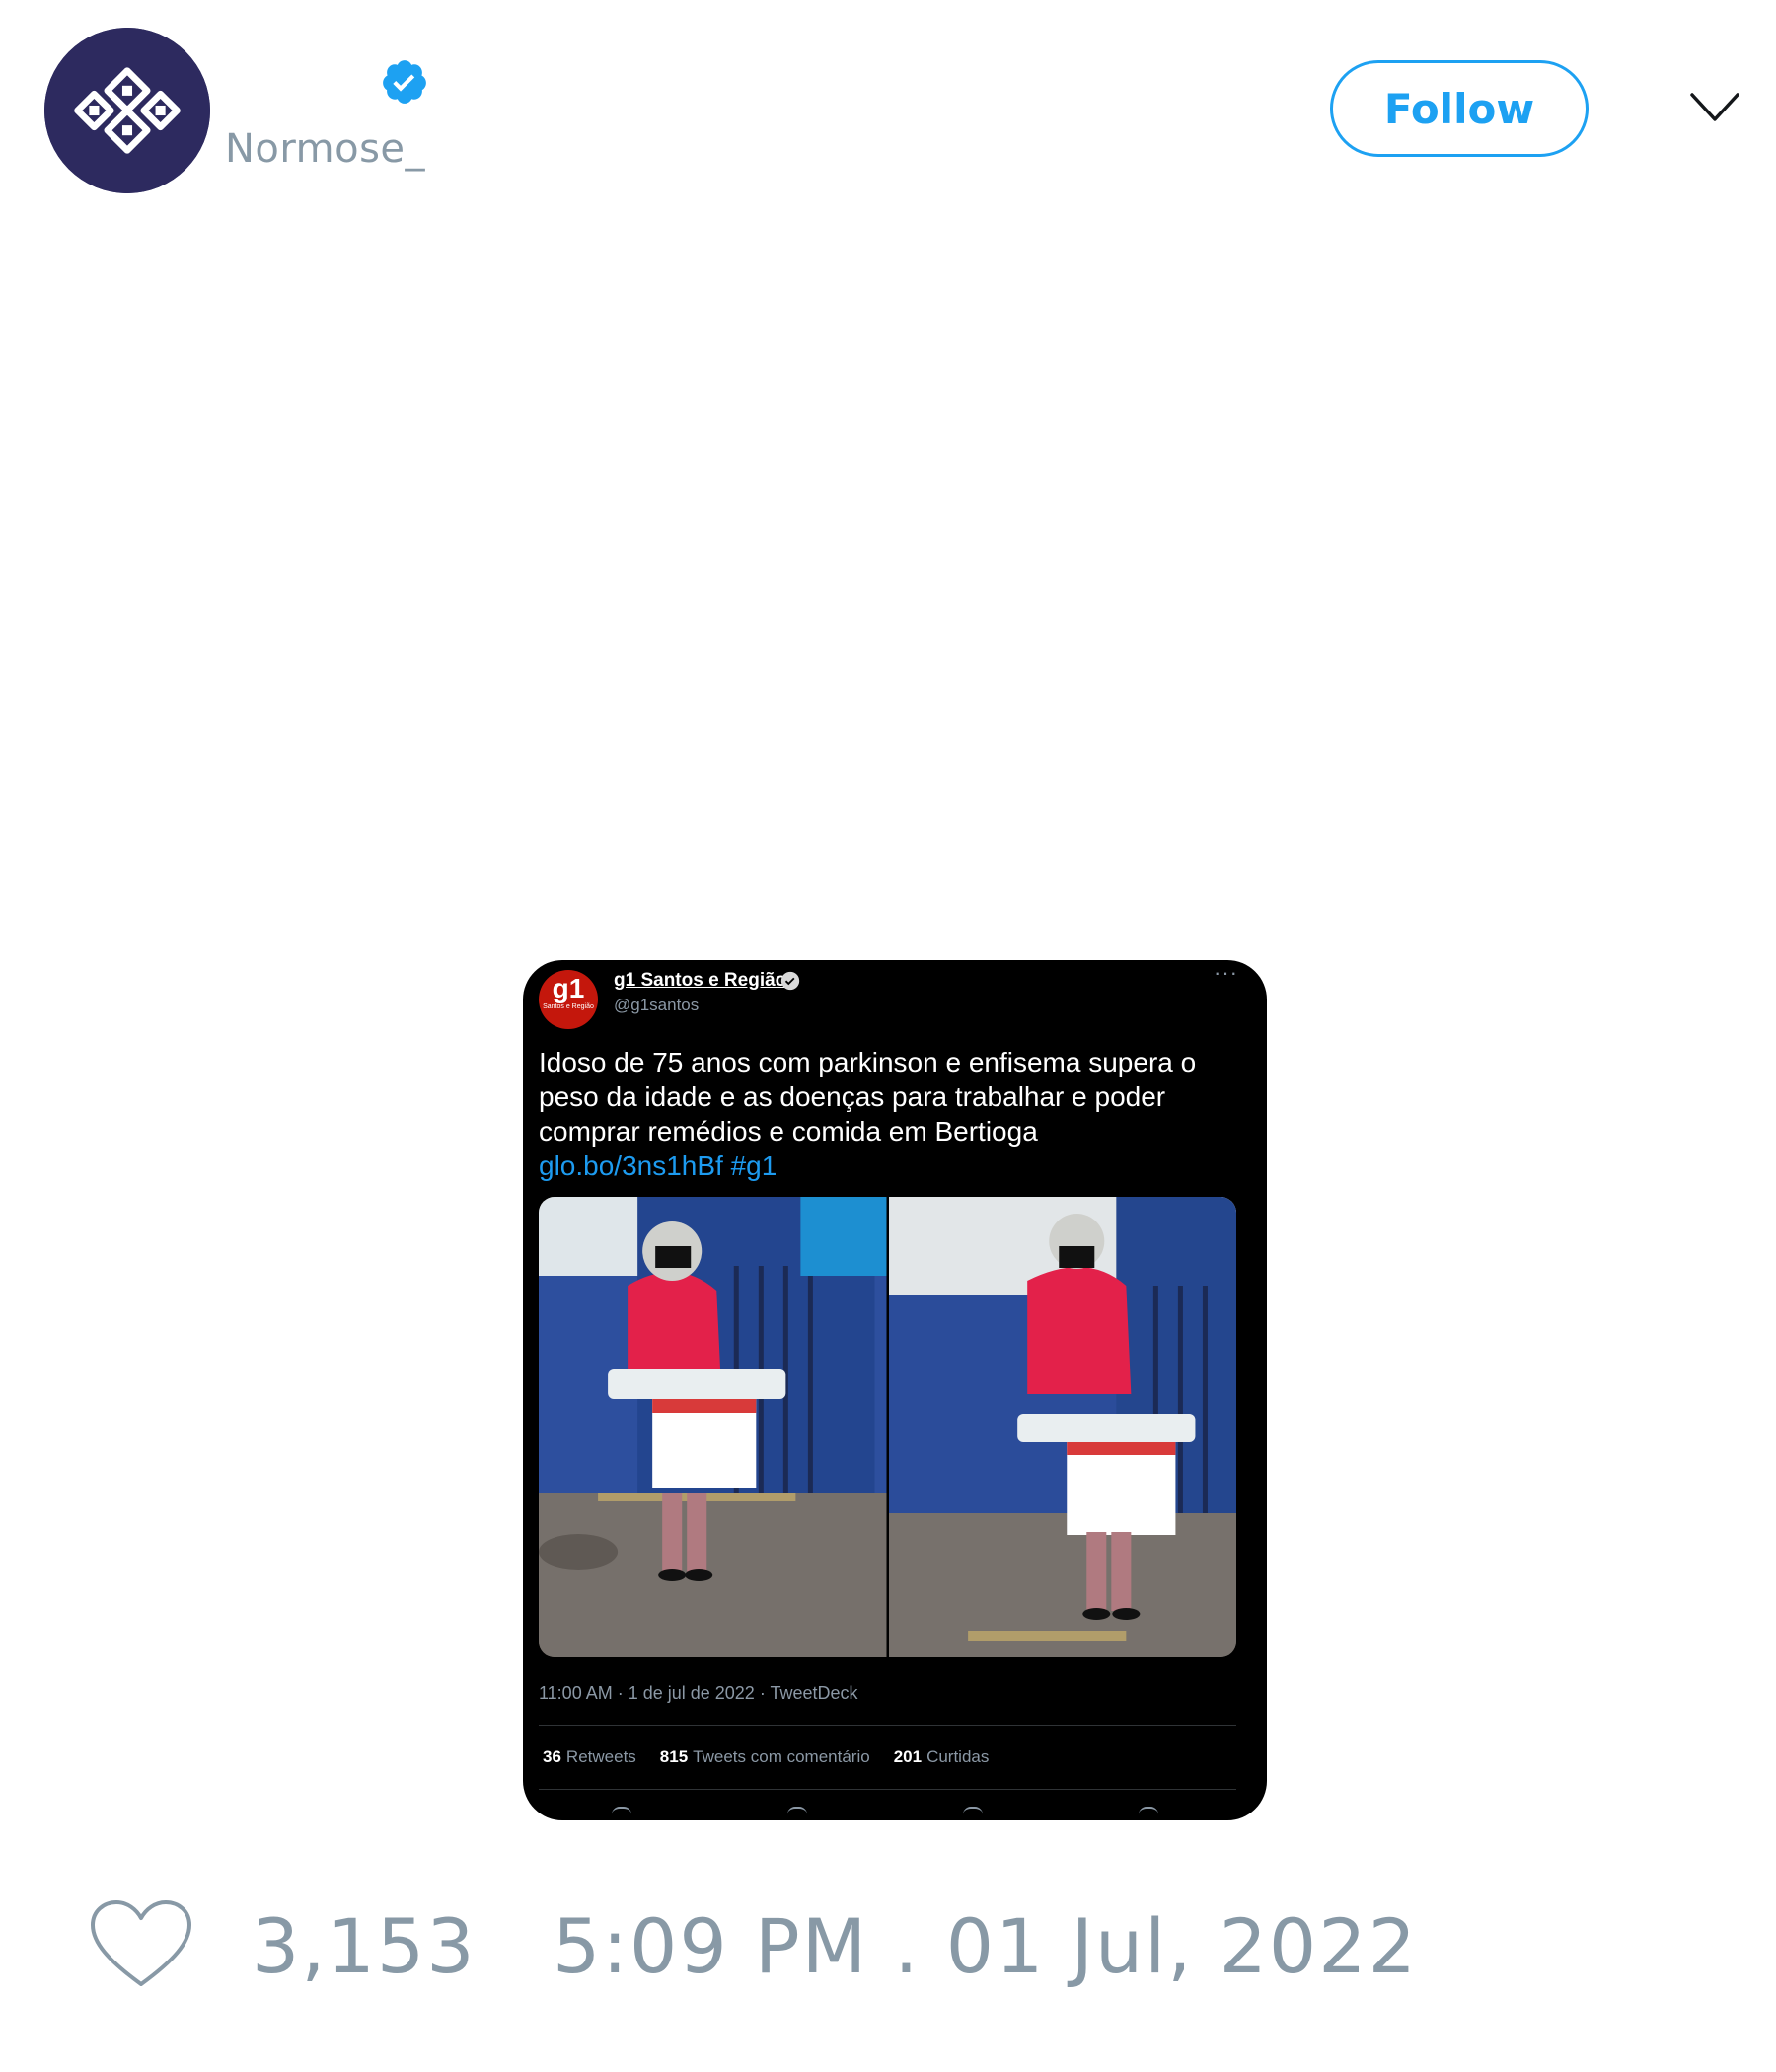 The width and height of the screenshot is (1776, 2072). What do you see at coordinates (569, 988) in the screenshot?
I see `g1-logo-text: g1` at bounding box center [569, 988].